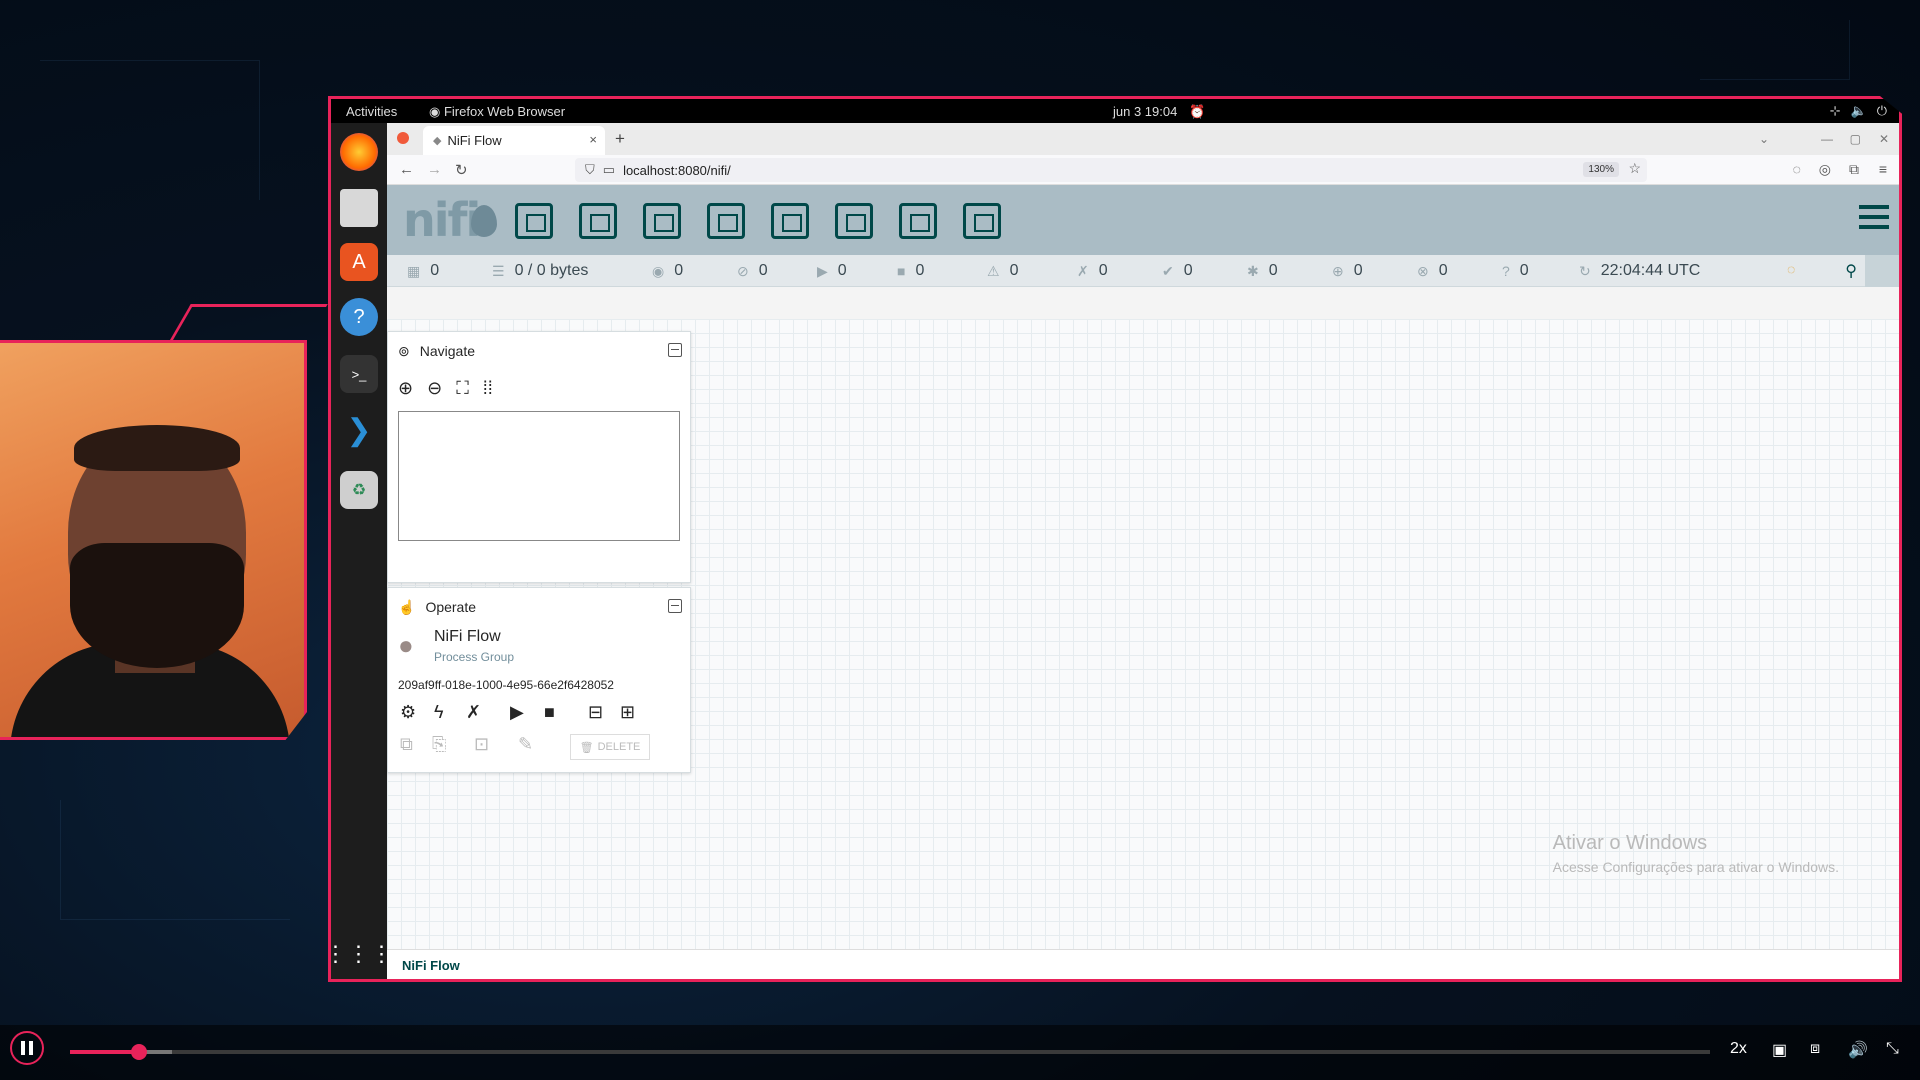  Describe the element at coordinates (1851, 271) in the screenshot. I see `search-icon: ⚲` at that location.